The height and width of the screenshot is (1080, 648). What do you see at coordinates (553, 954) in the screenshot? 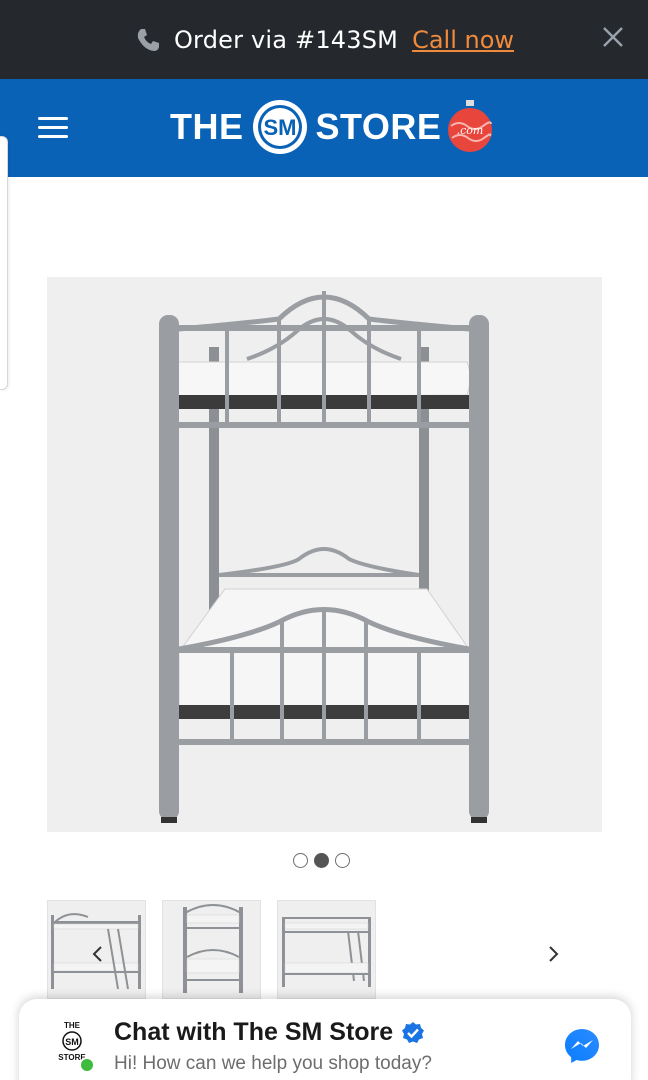
I see `chevron-right-icon` at bounding box center [553, 954].